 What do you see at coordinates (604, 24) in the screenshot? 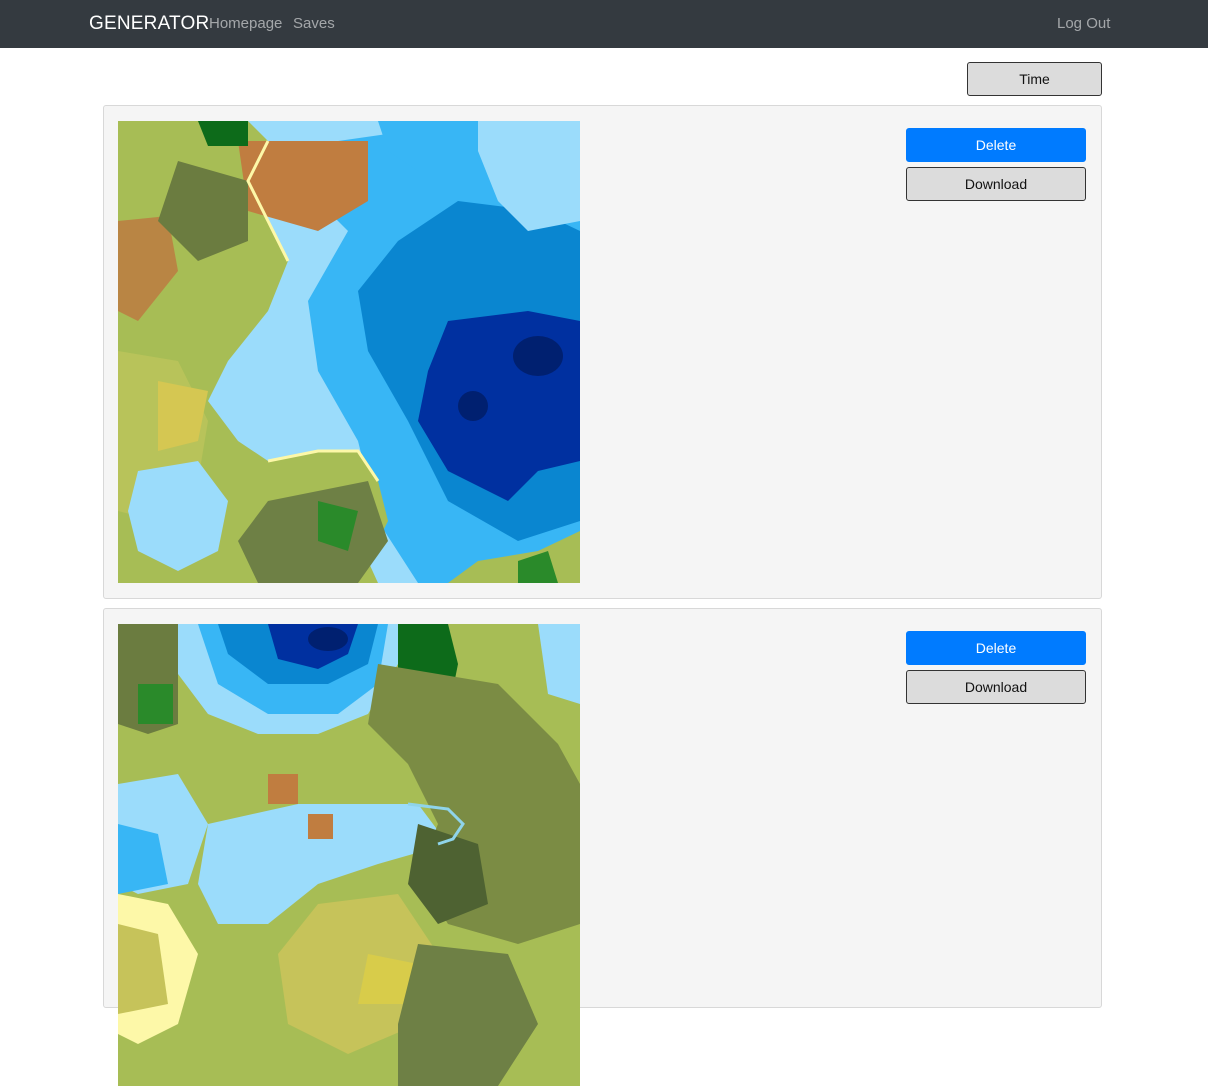
I see `top-navbar: GENERATOR Homepage Saves Log Out` at bounding box center [604, 24].